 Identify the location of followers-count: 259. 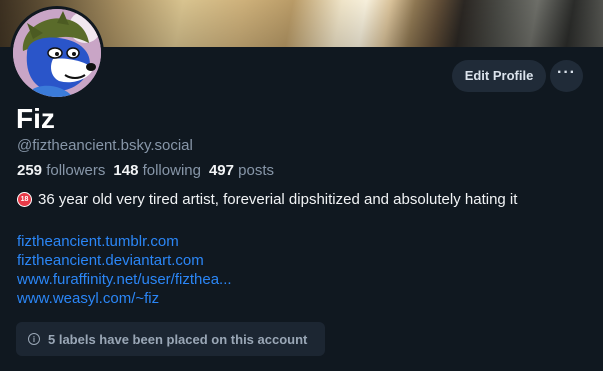
(30, 170).